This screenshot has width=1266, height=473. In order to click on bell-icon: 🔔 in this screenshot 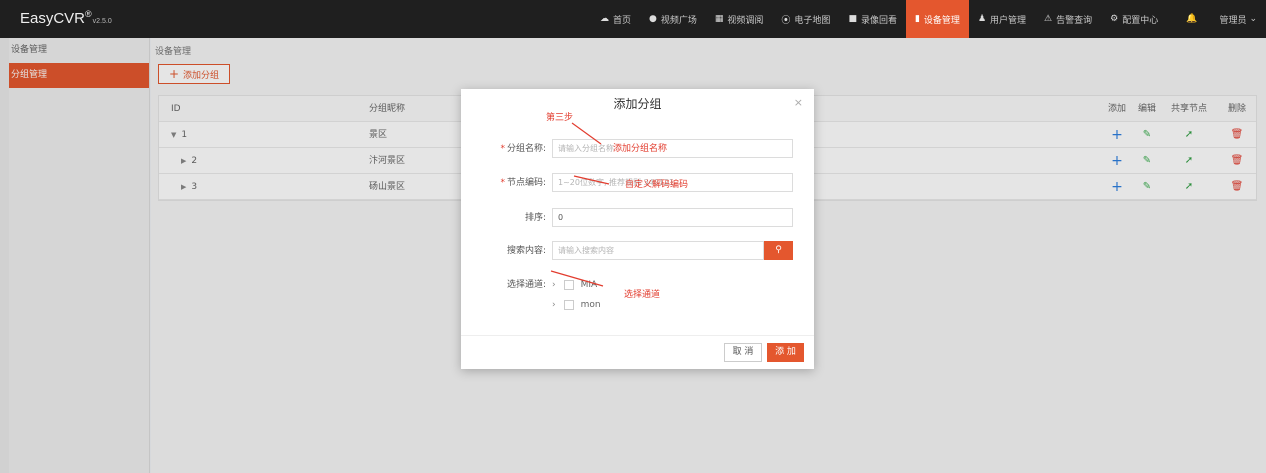, I will do `click(1192, 19)`.